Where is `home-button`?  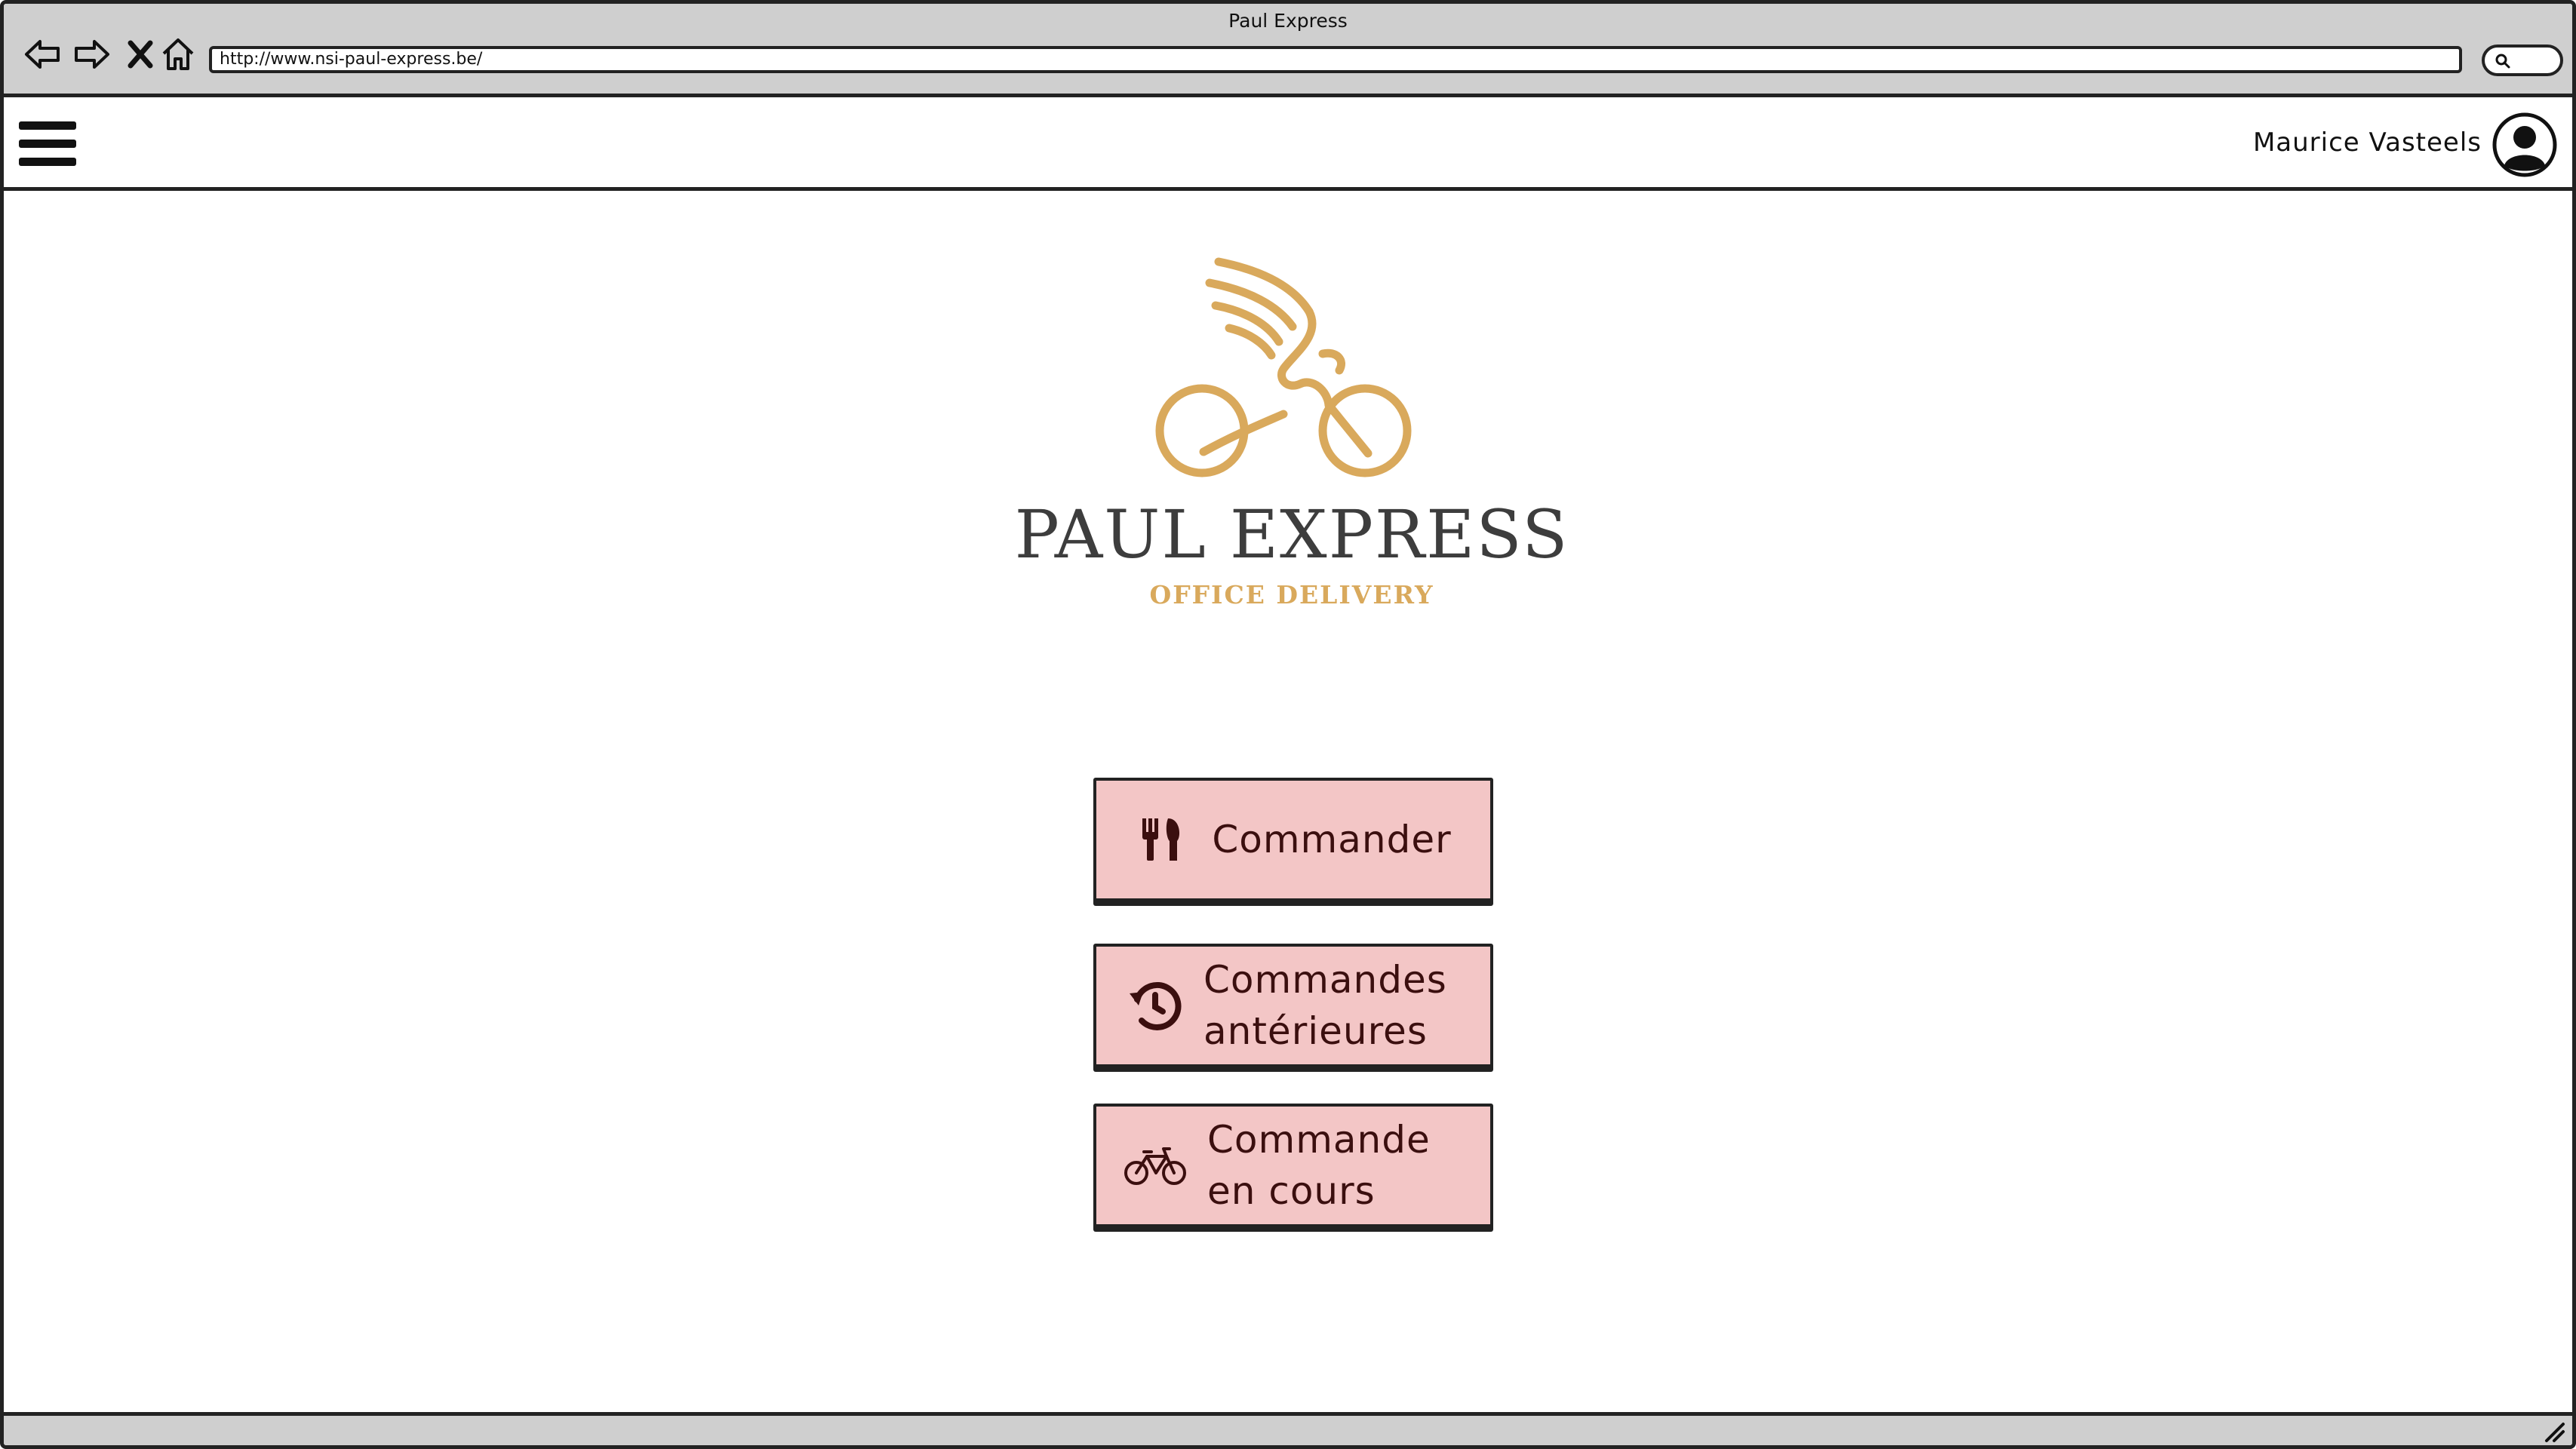 home-button is located at coordinates (178, 54).